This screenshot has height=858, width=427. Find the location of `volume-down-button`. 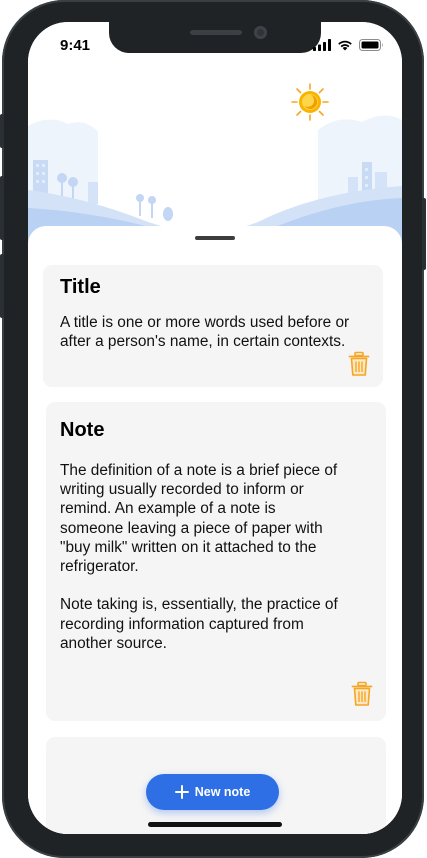

volume-down-button is located at coordinates (2, 286).